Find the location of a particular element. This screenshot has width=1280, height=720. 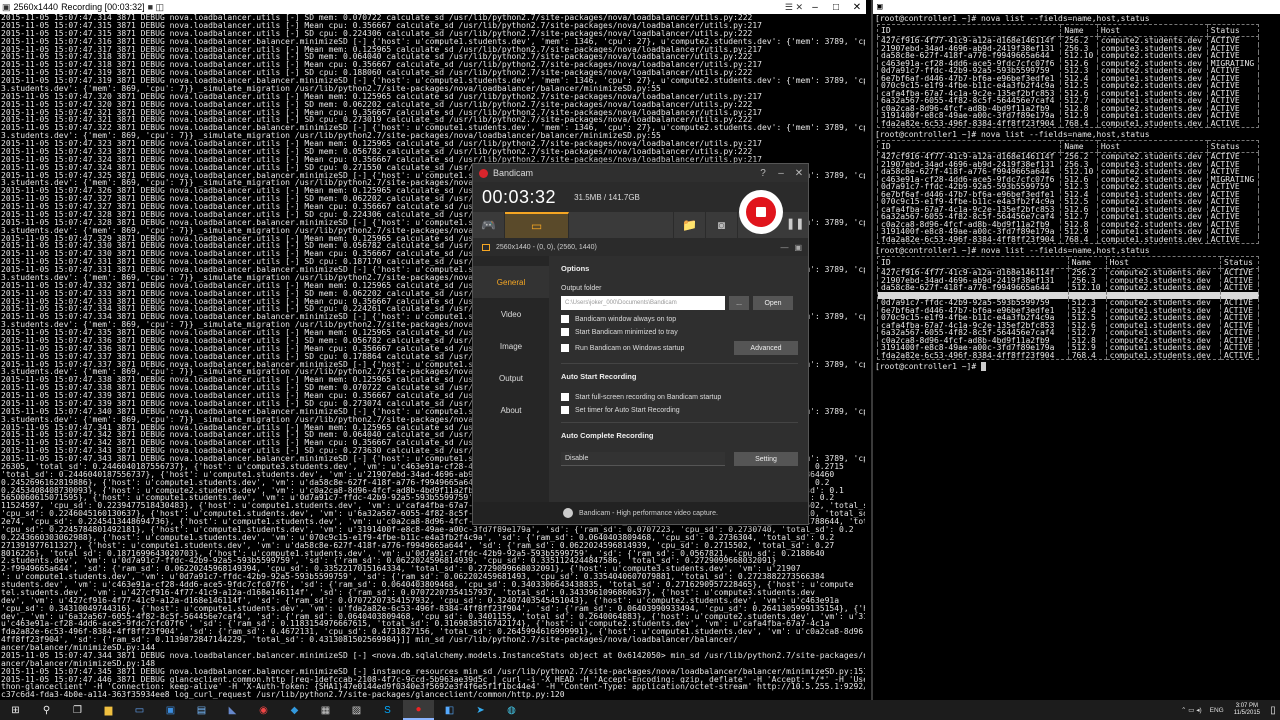

start-icon: ⊞ is located at coordinates (15, 710).